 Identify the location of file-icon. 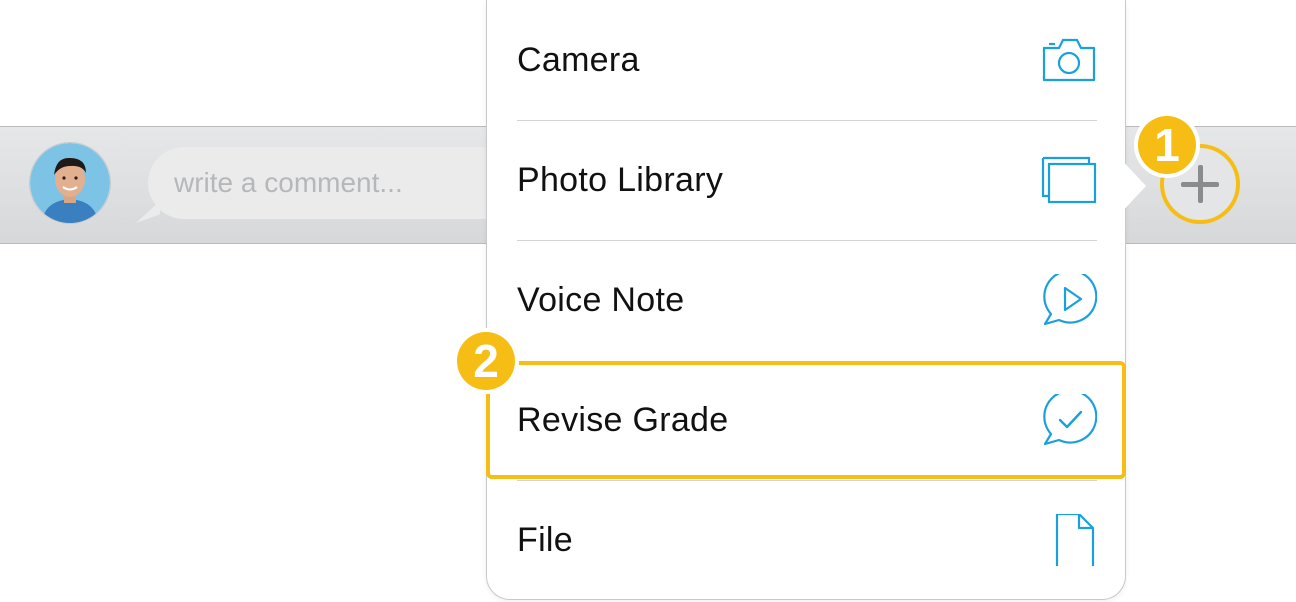
(1075, 540).